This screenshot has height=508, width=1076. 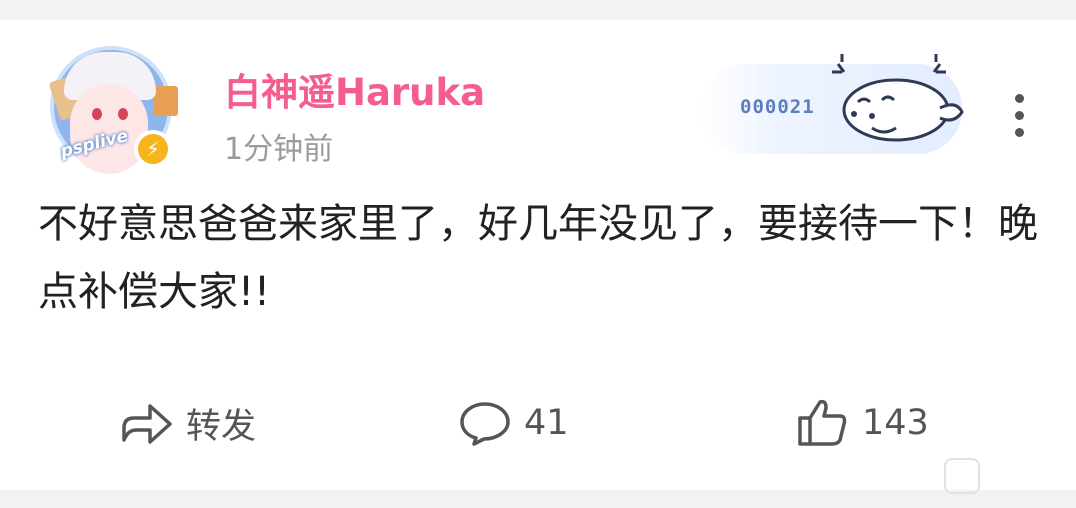 What do you see at coordinates (898, 98) in the screenshot?
I see `seal-mascot-icon` at bounding box center [898, 98].